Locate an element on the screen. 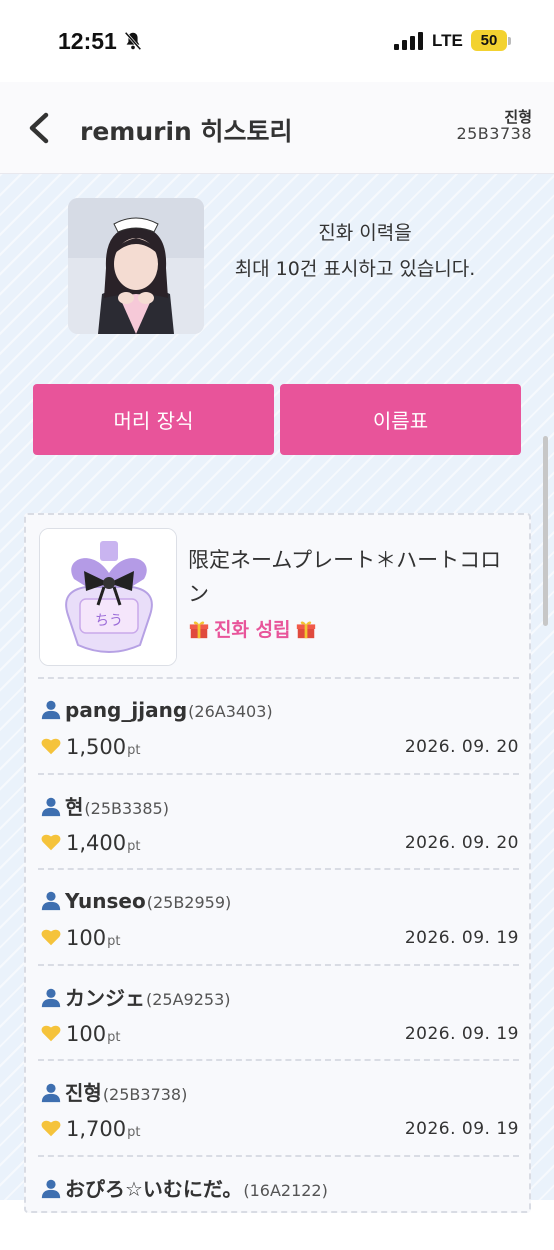  evolution-status: 진화 성립 is located at coordinates (252, 628).